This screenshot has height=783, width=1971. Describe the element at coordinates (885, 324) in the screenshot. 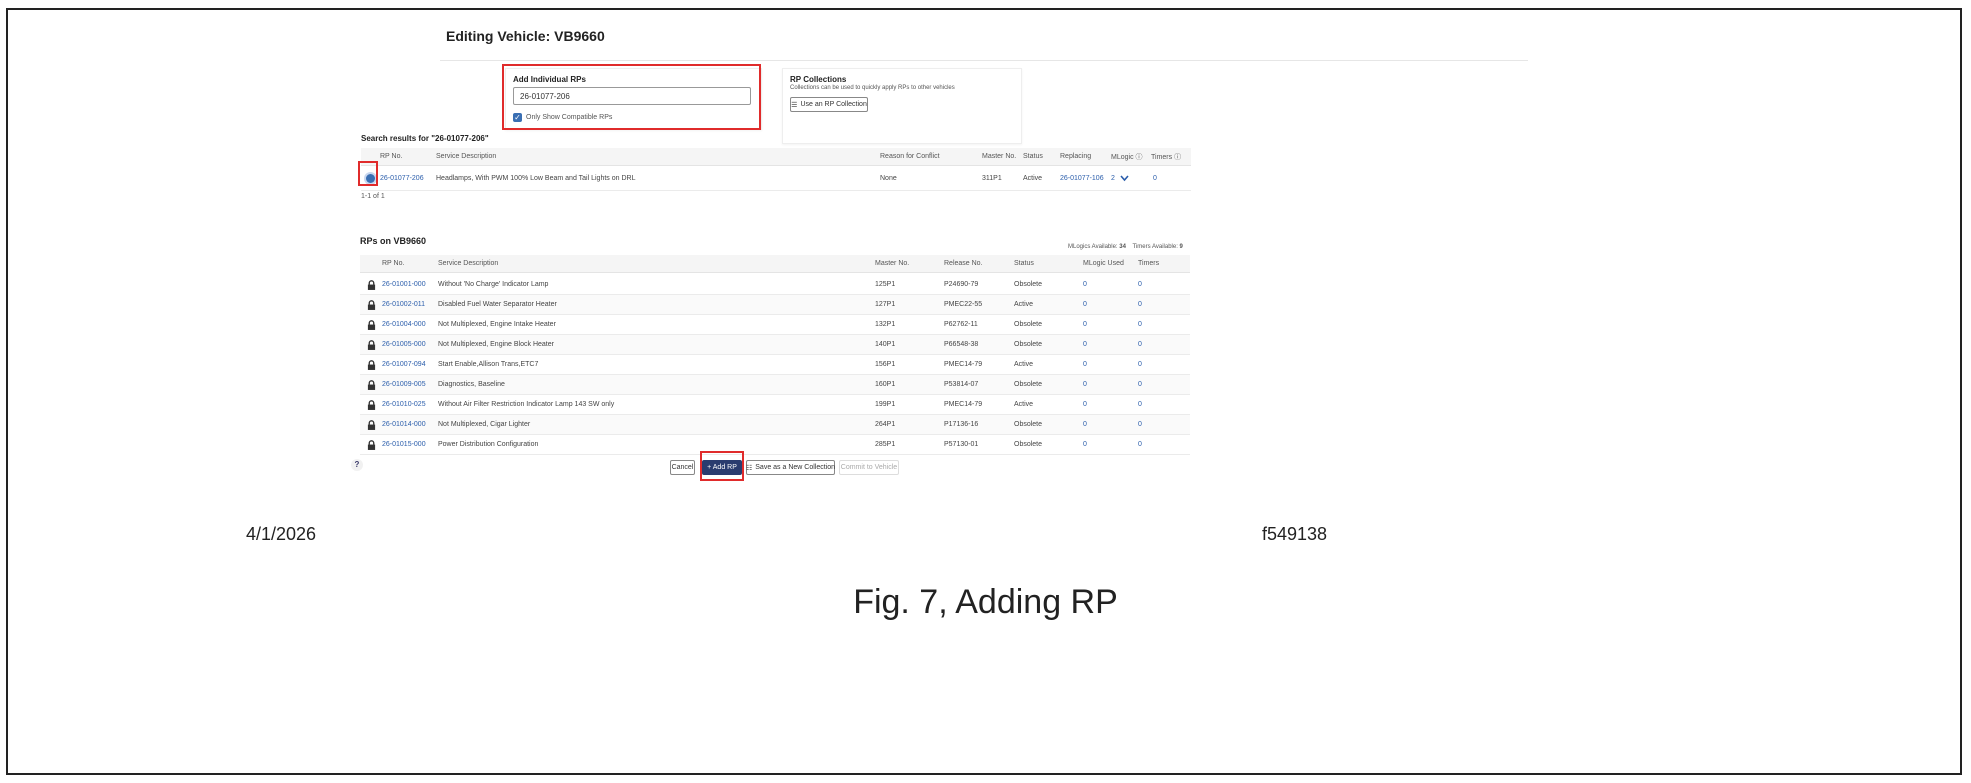

I see `master-no: 132P1` at that location.